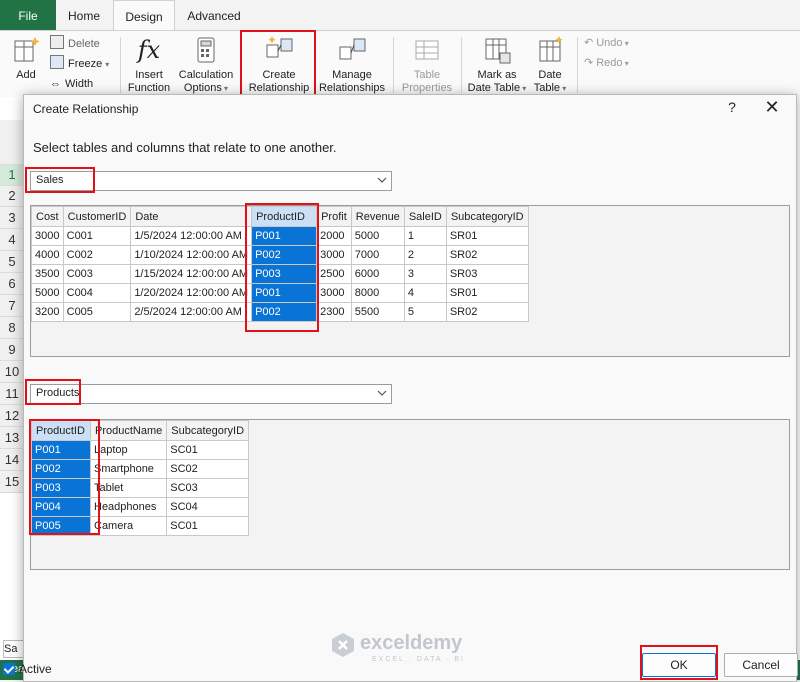 This screenshot has width=800, height=682. What do you see at coordinates (377, 293) in the screenshot?
I see `cell: 8000` at bounding box center [377, 293].